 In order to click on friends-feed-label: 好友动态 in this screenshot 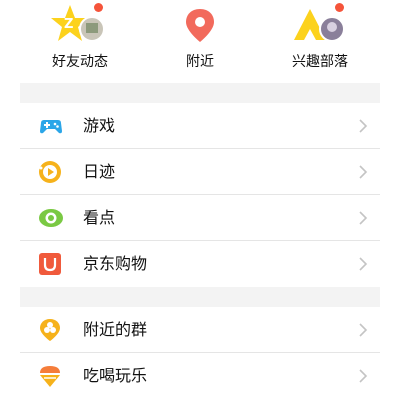, I will do `click(80, 62)`.